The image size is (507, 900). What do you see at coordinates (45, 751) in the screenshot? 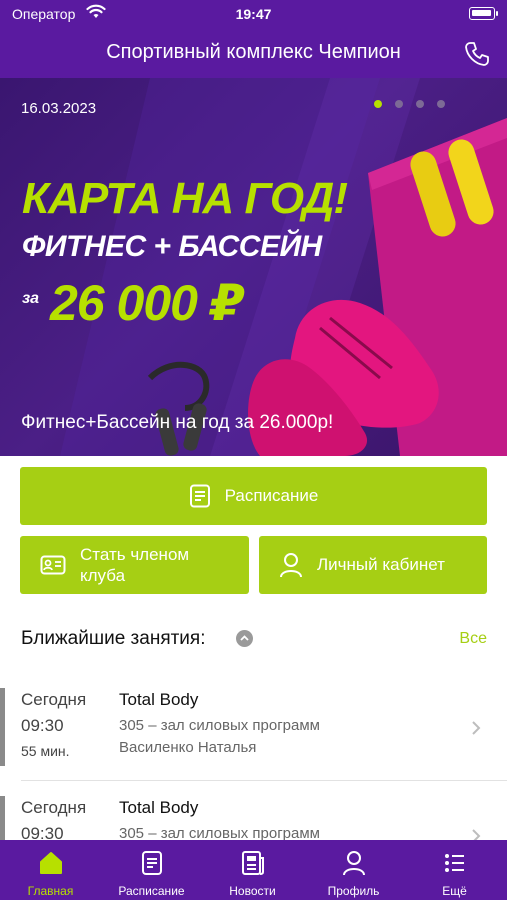
I see `lesson-duration: 55 мин.` at bounding box center [45, 751].